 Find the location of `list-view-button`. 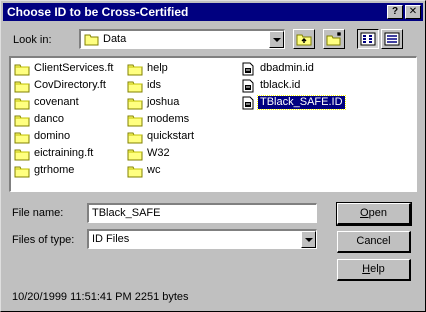

list-view-button is located at coordinates (368, 39).